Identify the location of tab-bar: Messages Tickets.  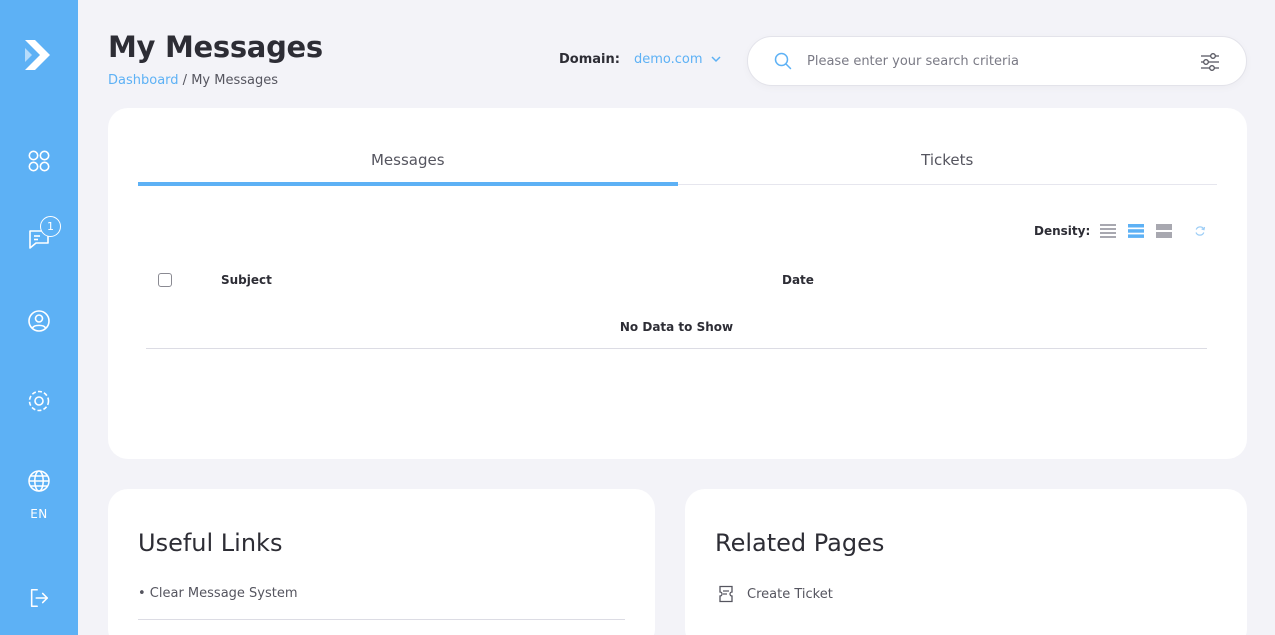
(678, 167).